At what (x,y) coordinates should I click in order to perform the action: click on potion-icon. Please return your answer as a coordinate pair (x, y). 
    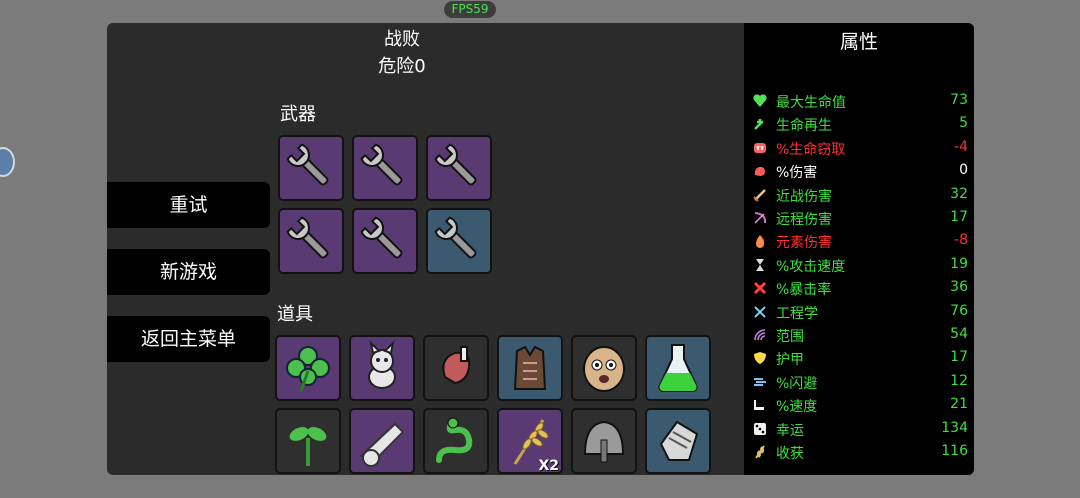
    Looking at the image, I should click on (678, 368).